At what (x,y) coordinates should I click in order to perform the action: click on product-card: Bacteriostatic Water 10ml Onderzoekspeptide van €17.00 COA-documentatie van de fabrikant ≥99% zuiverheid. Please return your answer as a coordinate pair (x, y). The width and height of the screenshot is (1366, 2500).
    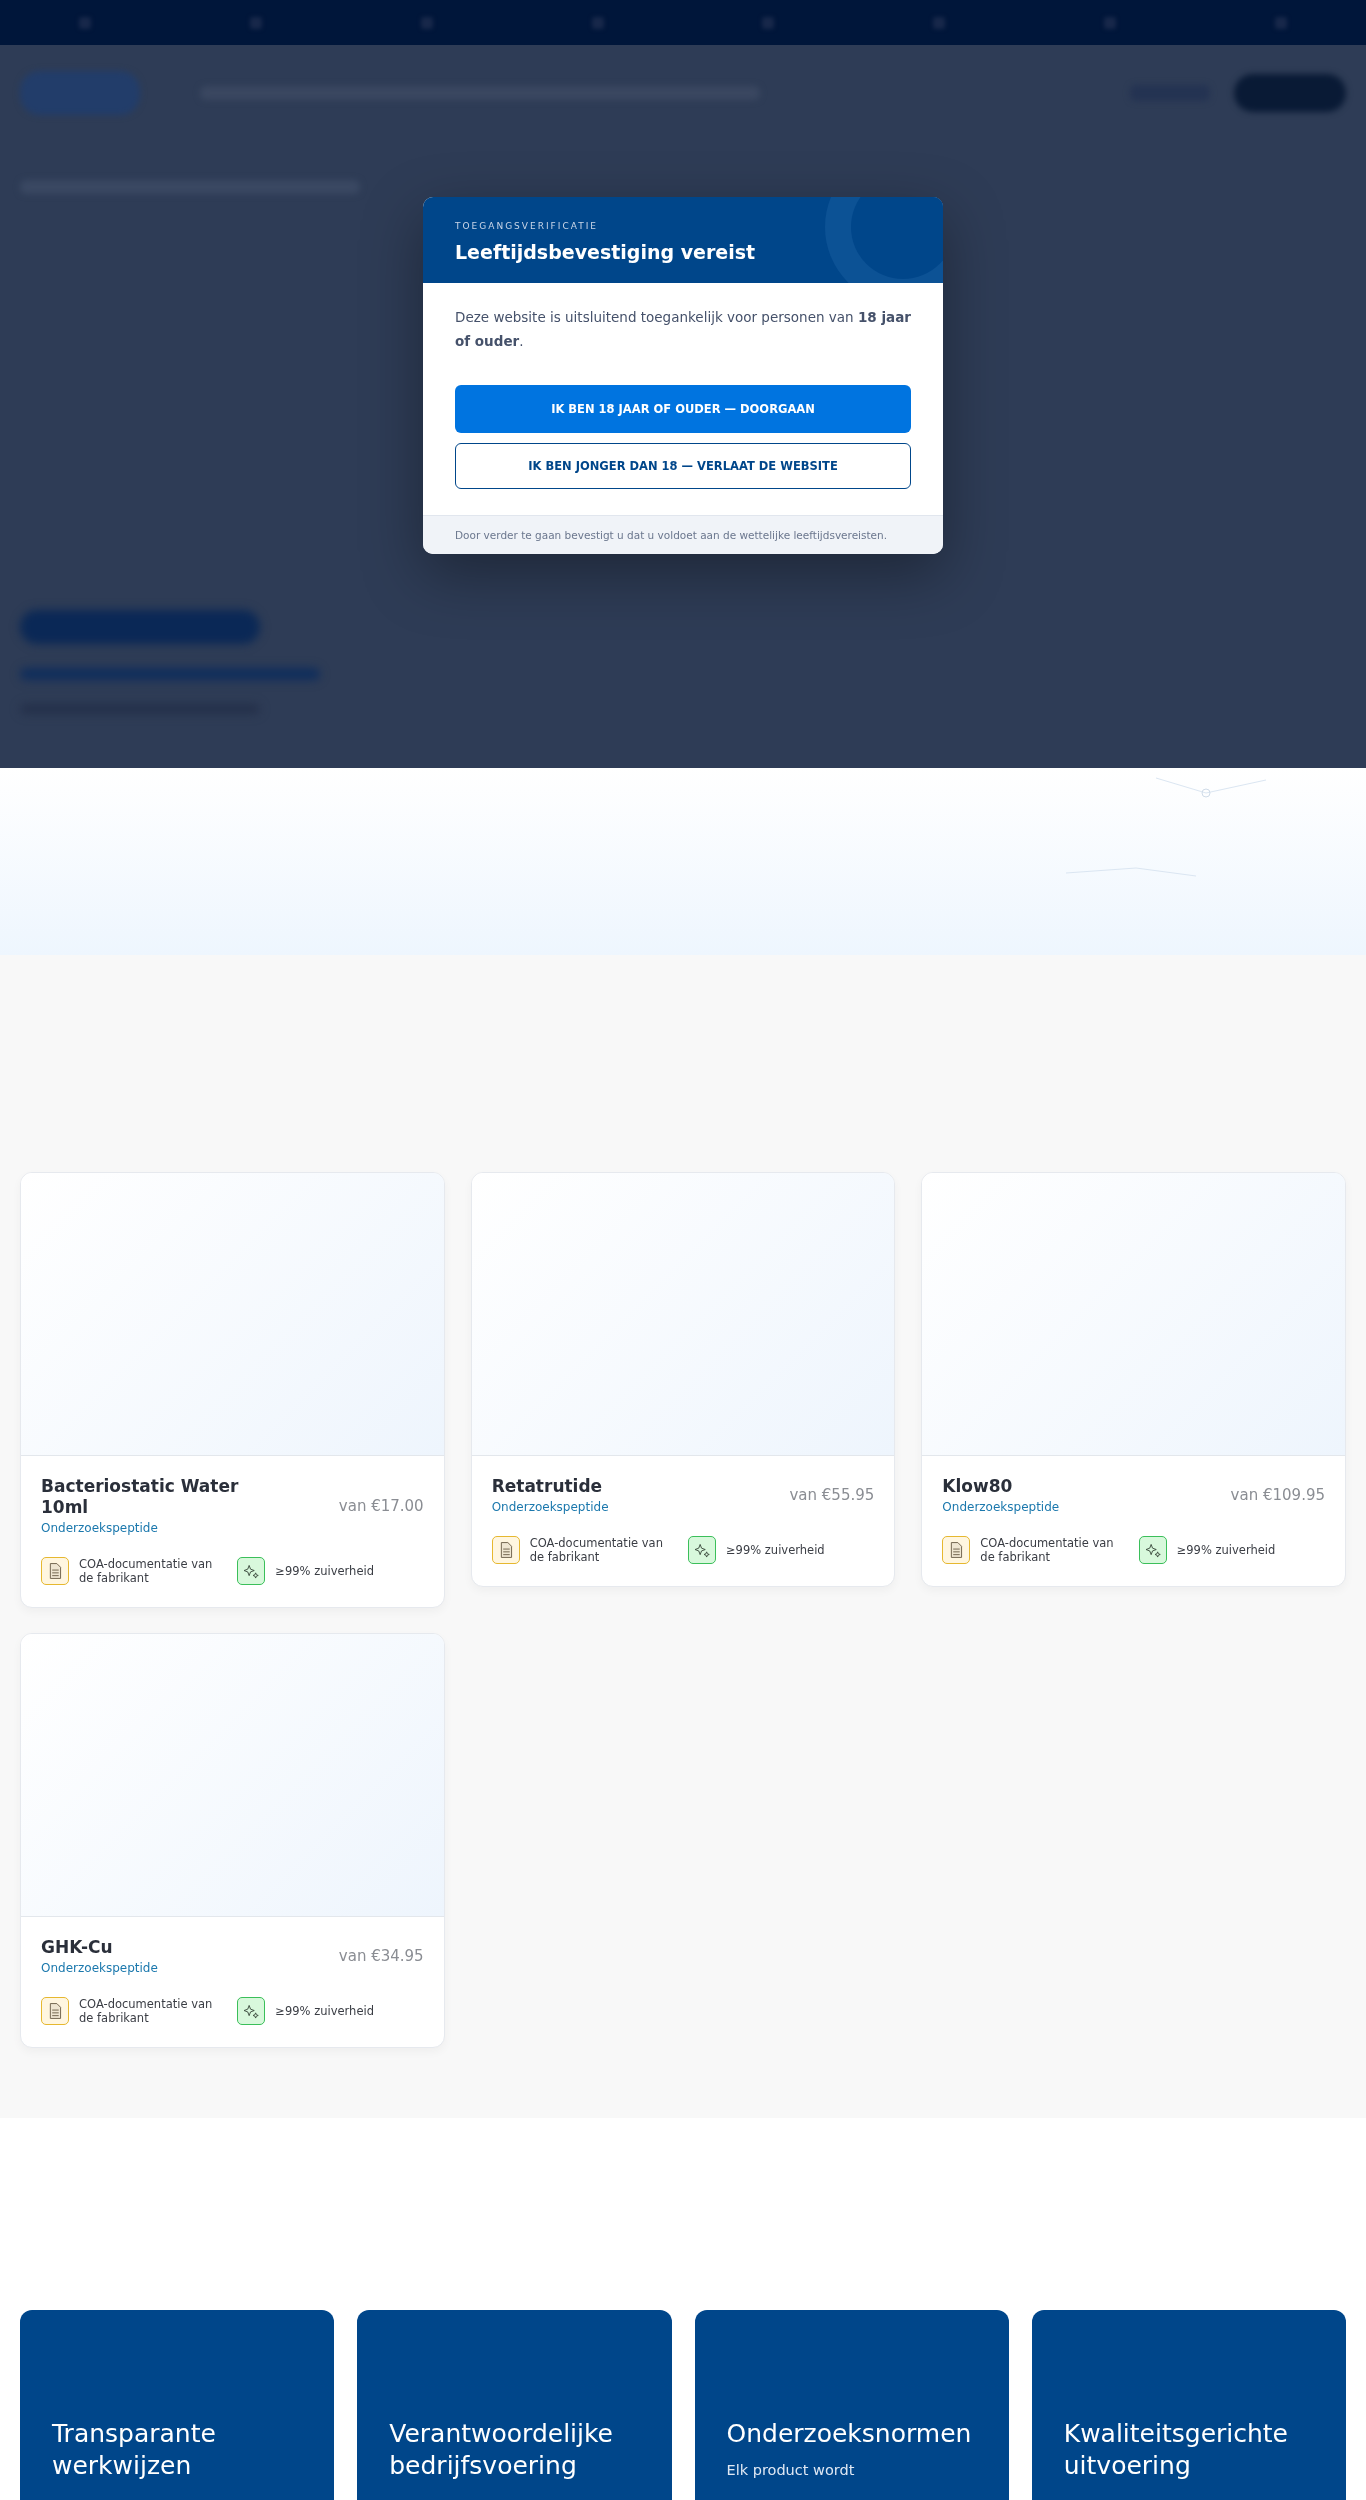
    Looking at the image, I should click on (232, 1390).